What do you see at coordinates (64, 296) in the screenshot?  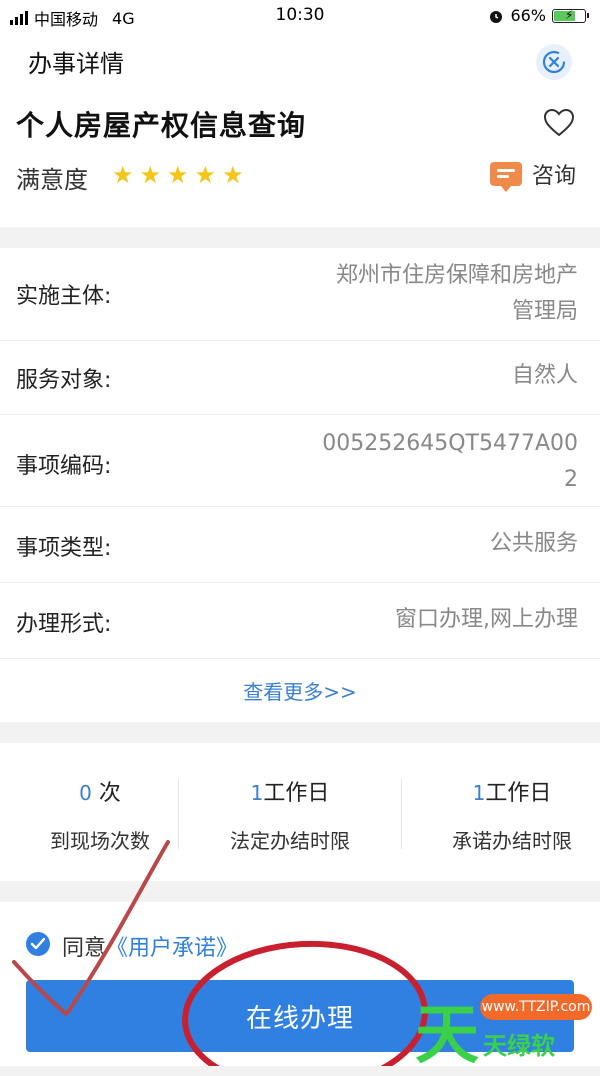 I see `row-label: 实施主体:` at bounding box center [64, 296].